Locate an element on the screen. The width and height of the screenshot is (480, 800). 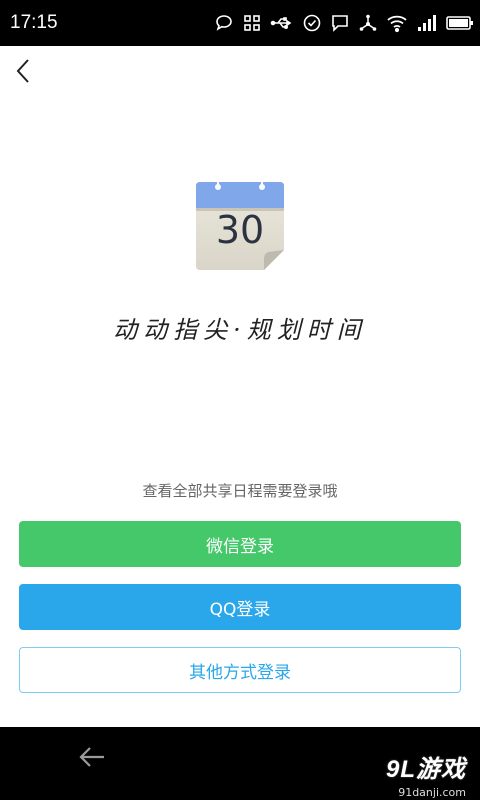
qq-login-button: QQ登录 is located at coordinates (240, 607).